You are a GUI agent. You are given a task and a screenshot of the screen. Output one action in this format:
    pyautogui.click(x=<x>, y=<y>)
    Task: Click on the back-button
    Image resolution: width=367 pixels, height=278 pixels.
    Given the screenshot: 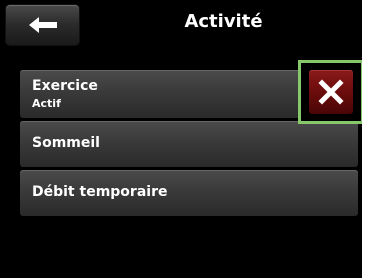 What is the action you would take?
    pyautogui.click(x=42, y=25)
    